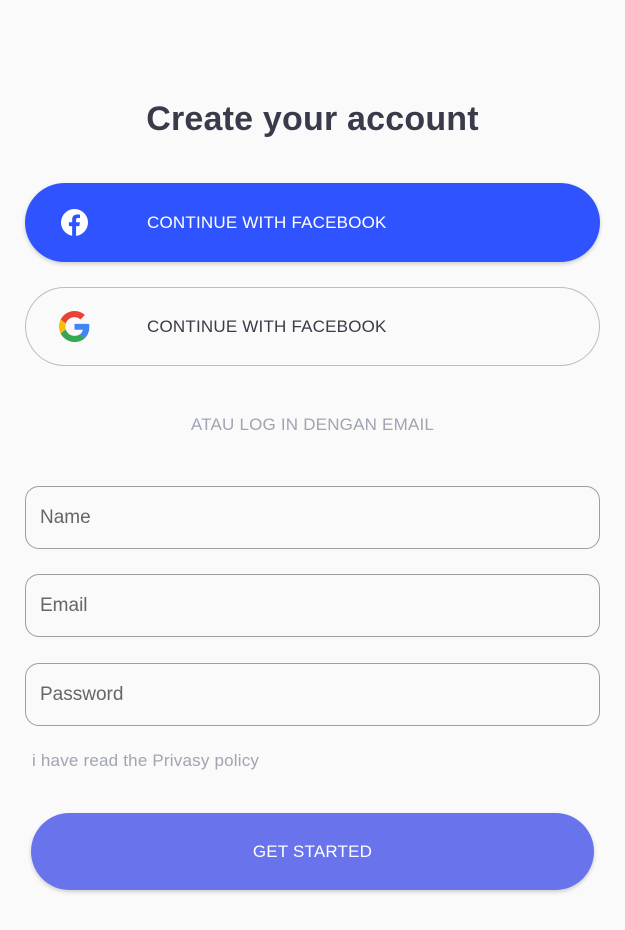  Describe the element at coordinates (74, 326) in the screenshot. I see `google-icon` at that location.